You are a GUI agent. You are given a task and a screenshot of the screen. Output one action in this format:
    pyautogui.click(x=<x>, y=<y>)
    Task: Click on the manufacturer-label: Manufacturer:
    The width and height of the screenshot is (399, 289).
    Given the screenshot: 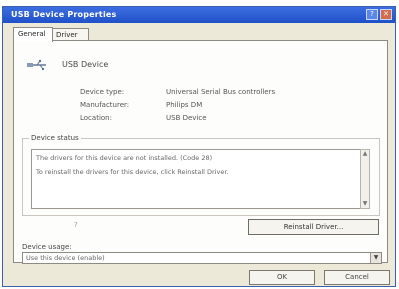 What is the action you would take?
    pyautogui.click(x=105, y=105)
    